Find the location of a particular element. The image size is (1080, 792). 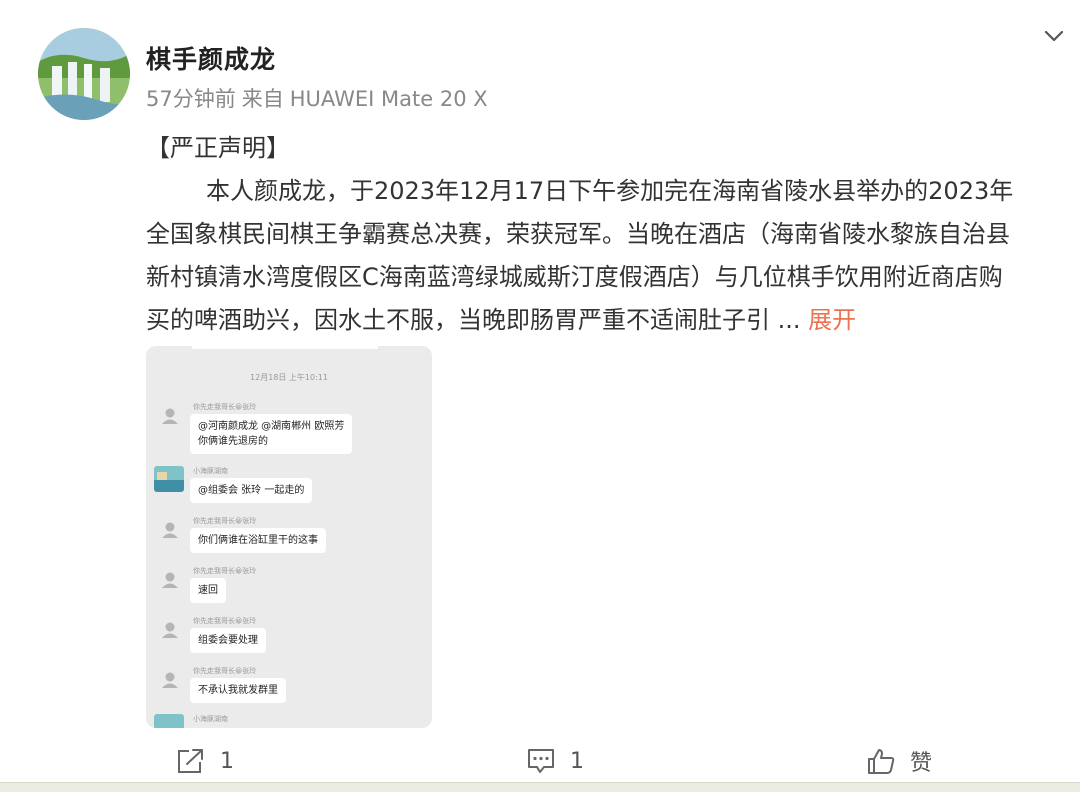

chat-bubble: 不承认我就发群里 is located at coordinates (238, 690).